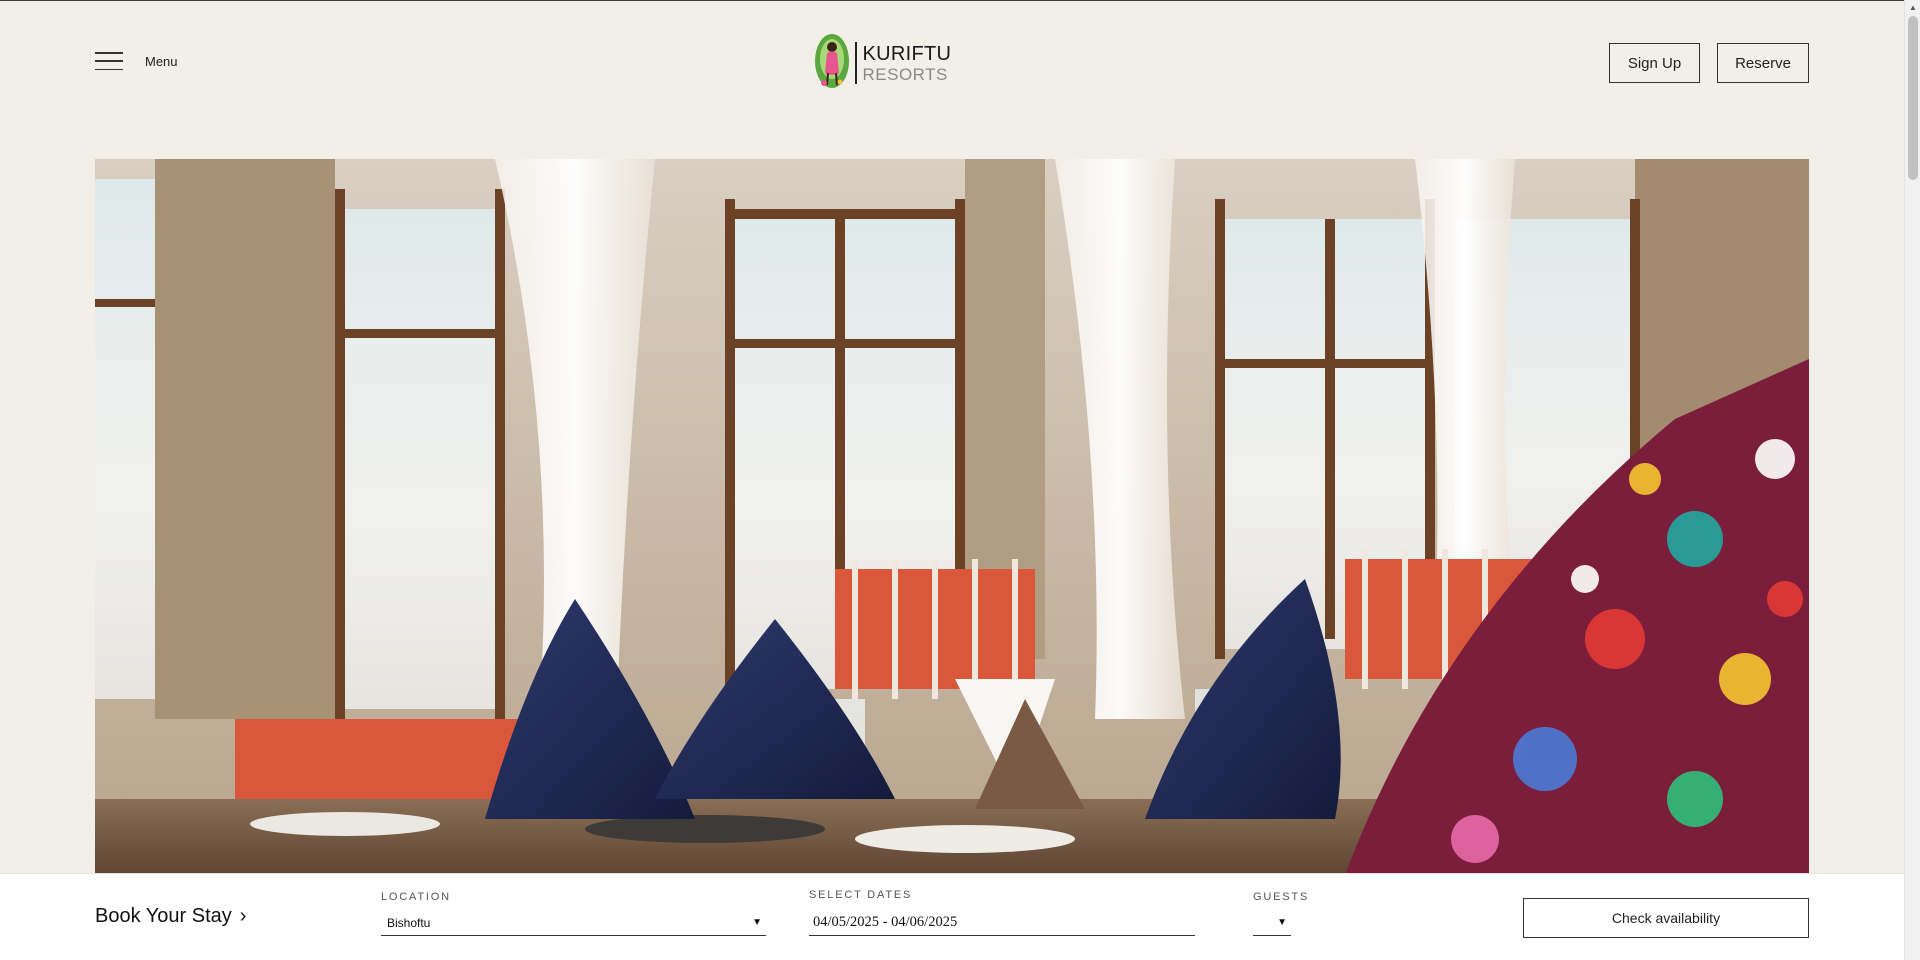 The width and height of the screenshot is (1920, 960). I want to click on menu-label: Menu, so click(161, 61).